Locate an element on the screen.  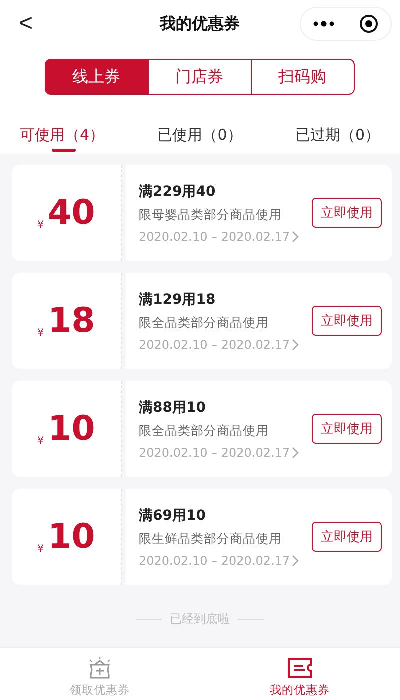
coupon-title: 满229用40 is located at coordinates (178, 191).